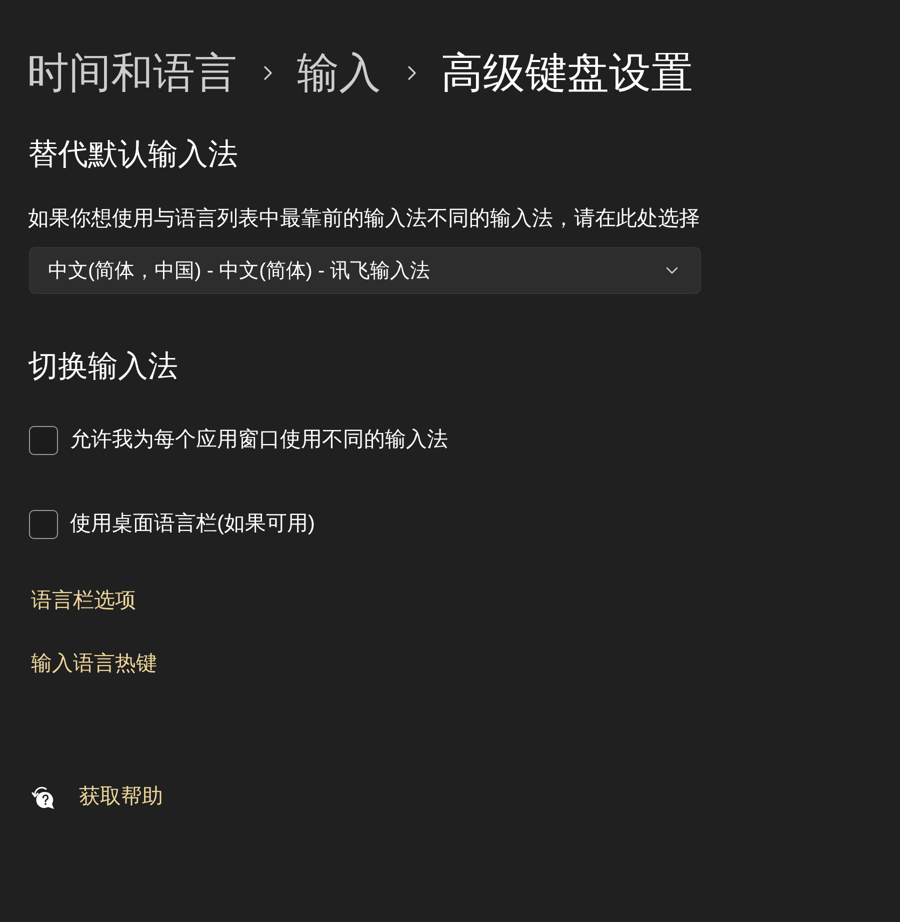 This screenshot has height=922, width=900. What do you see at coordinates (339, 73) in the screenshot?
I see `breadcrumb-link: 输入` at bounding box center [339, 73].